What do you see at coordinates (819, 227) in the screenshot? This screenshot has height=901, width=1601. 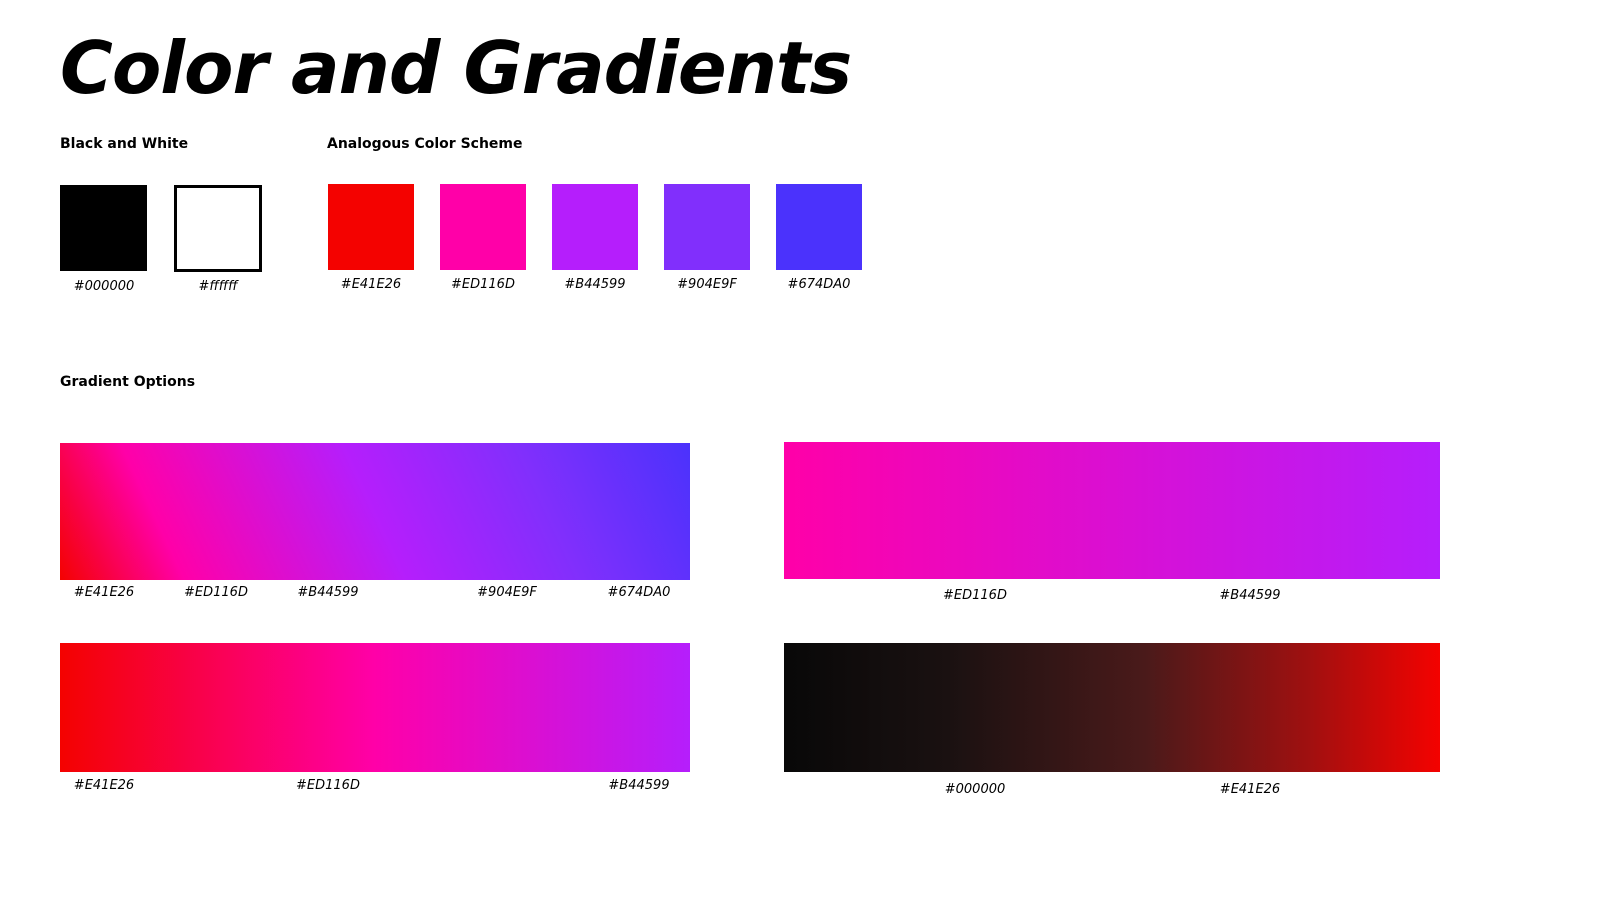 I see `swatch-indigo` at bounding box center [819, 227].